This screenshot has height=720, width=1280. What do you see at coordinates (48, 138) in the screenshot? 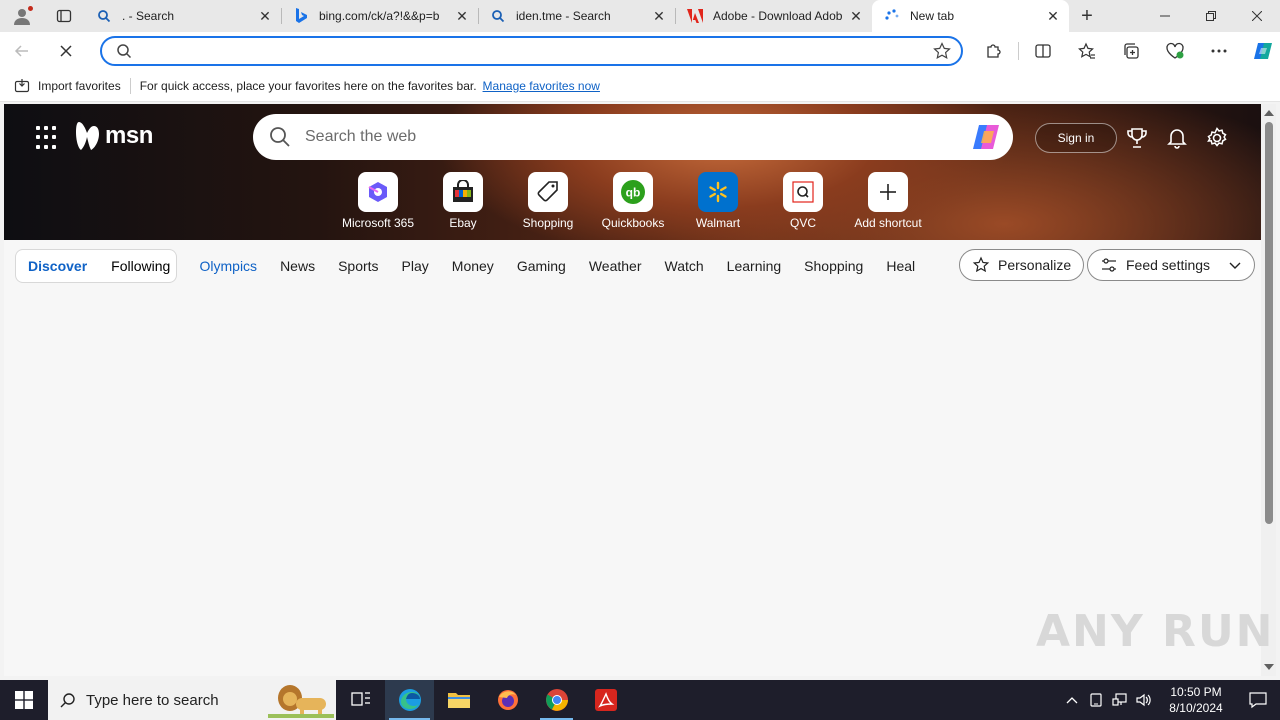
I see `app-launcher-icon` at bounding box center [48, 138].